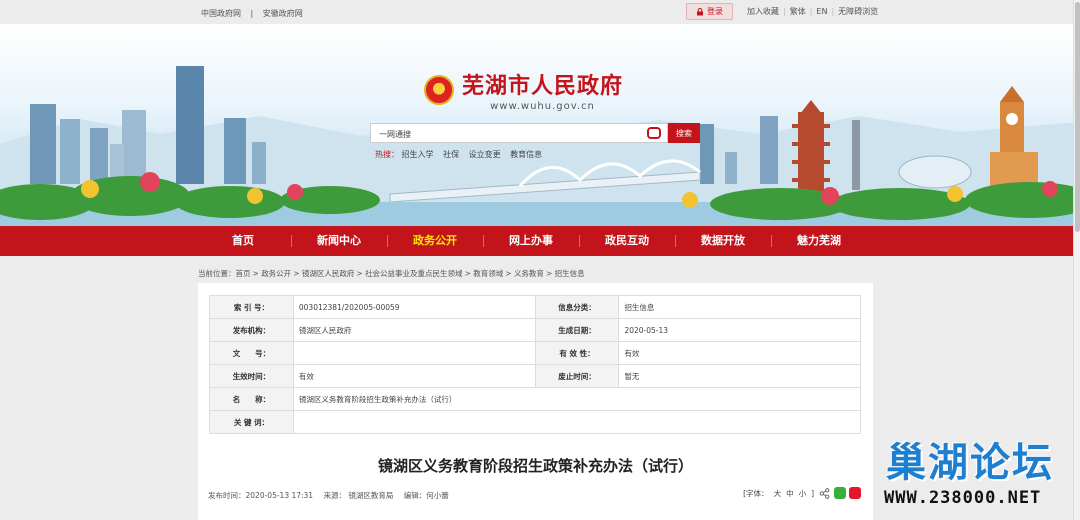  What do you see at coordinates (414, 273) in the screenshot?
I see `breadcrumb-item: 社会公益事业及重点民生领域` at bounding box center [414, 273].